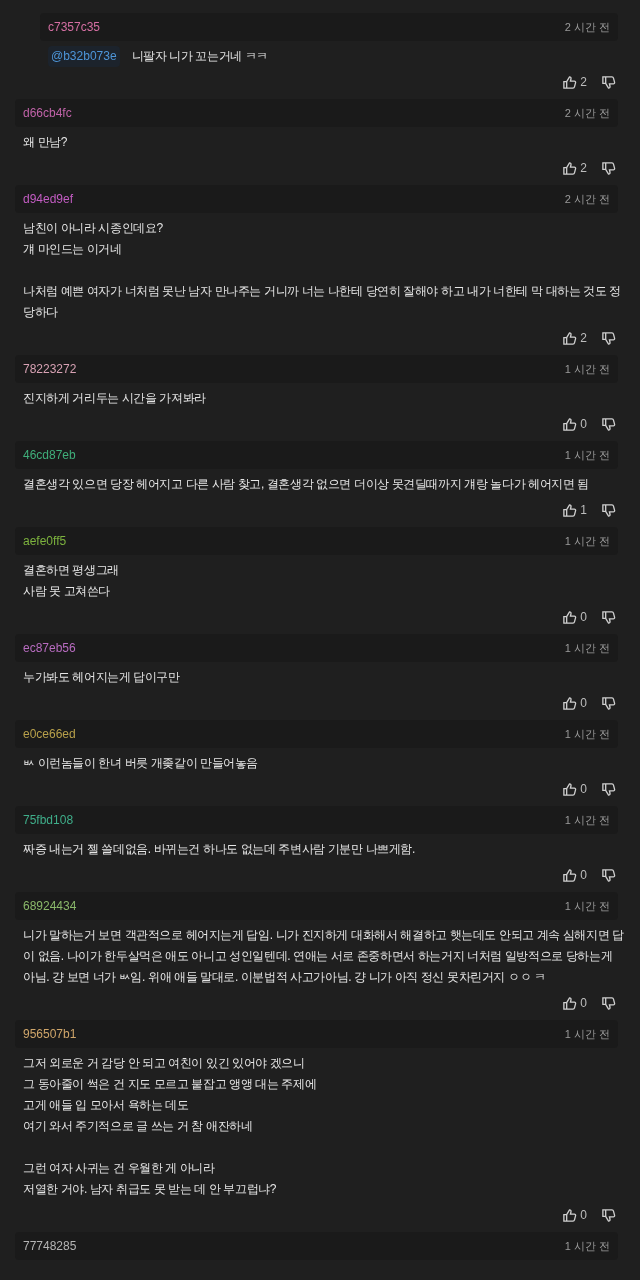 The width and height of the screenshot is (640, 1280). What do you see at coordinates (49, 734) in the screenshot?
I see `author-name: e0ce66ed` at bounding box center [49, 734].